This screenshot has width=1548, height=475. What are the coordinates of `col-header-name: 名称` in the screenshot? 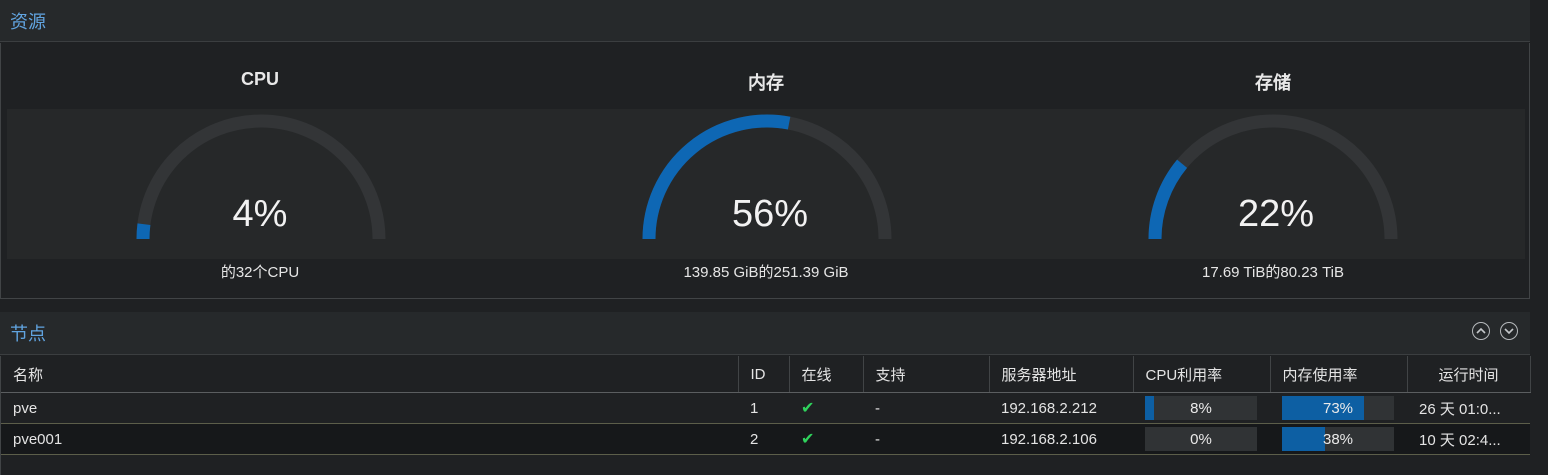 It's located at (370, 374).